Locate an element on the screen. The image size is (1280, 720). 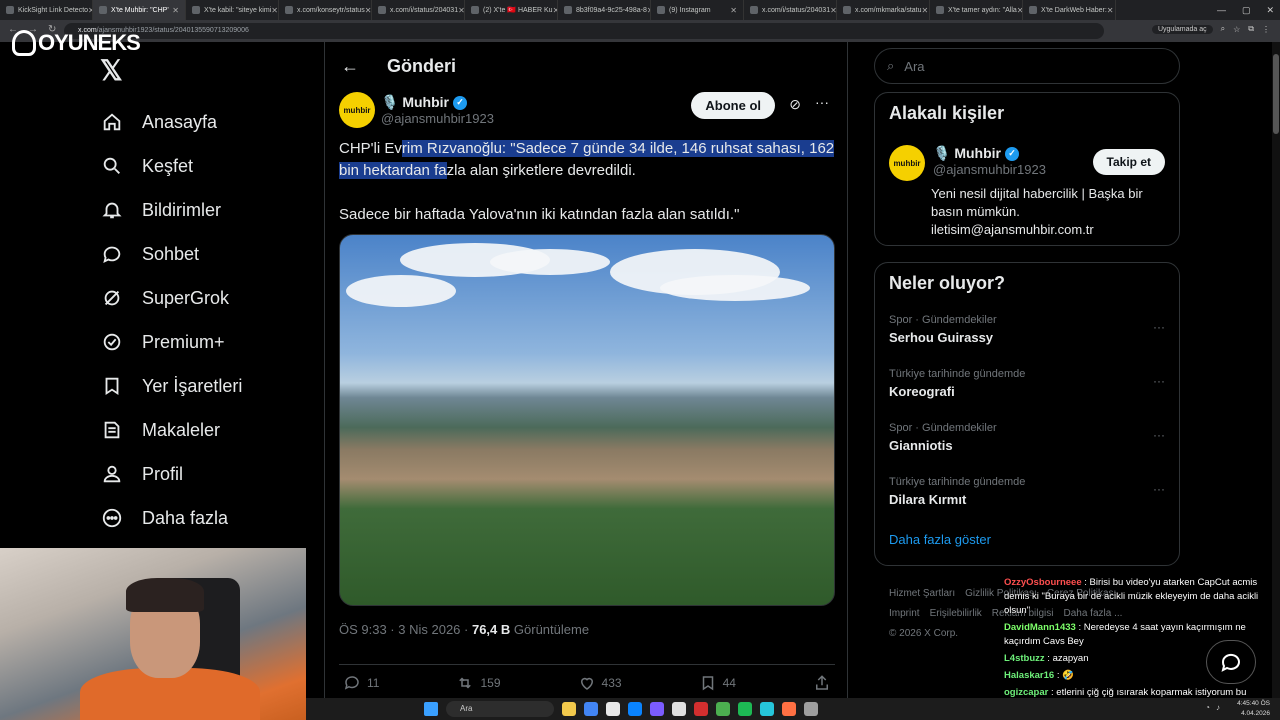
browser-tab: (2) X'te 🇹🇷 HABER Ku✕ is located at coordinates (511, 10).